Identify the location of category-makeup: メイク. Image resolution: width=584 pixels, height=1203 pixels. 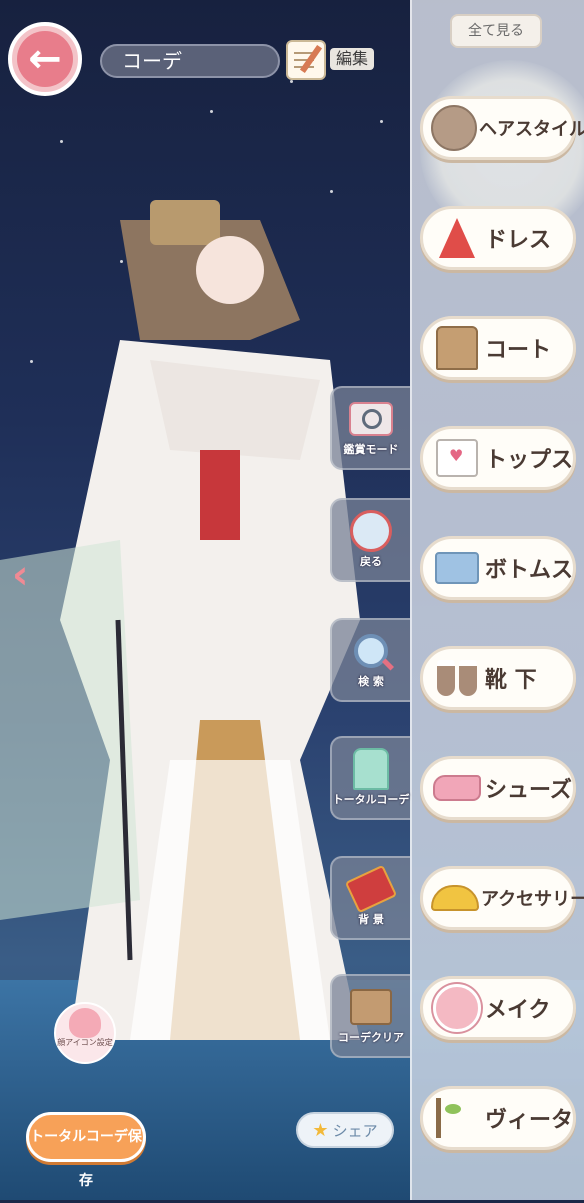
(498, 1008).